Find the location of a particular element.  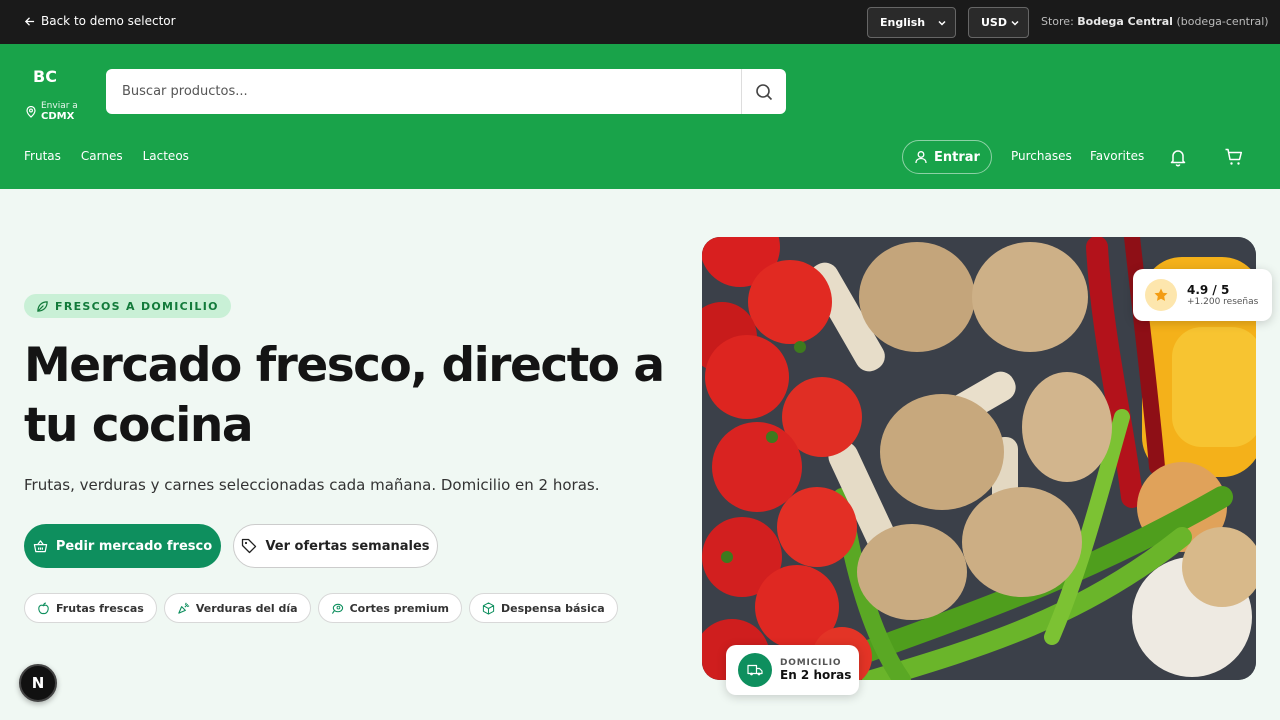

chip-label: Despensa básica is located at coordinates (553, 608).